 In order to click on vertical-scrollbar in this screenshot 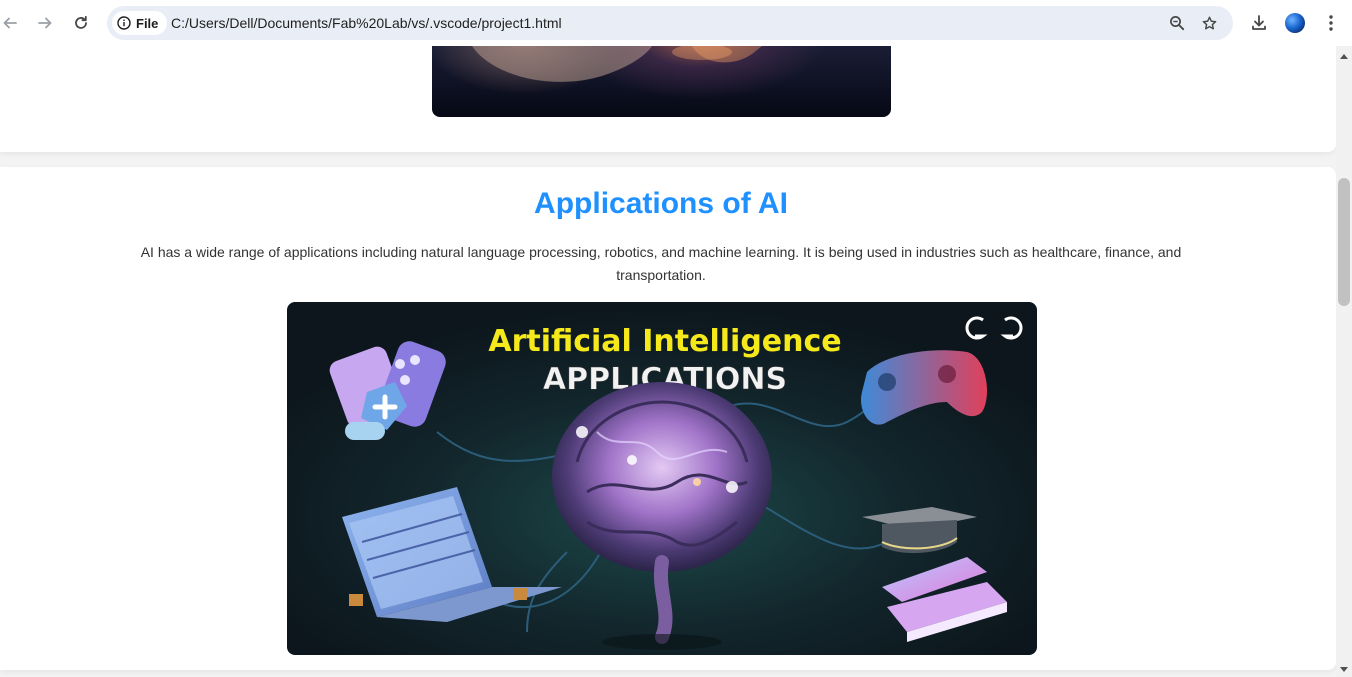, I will do `click(1344, 361)`.